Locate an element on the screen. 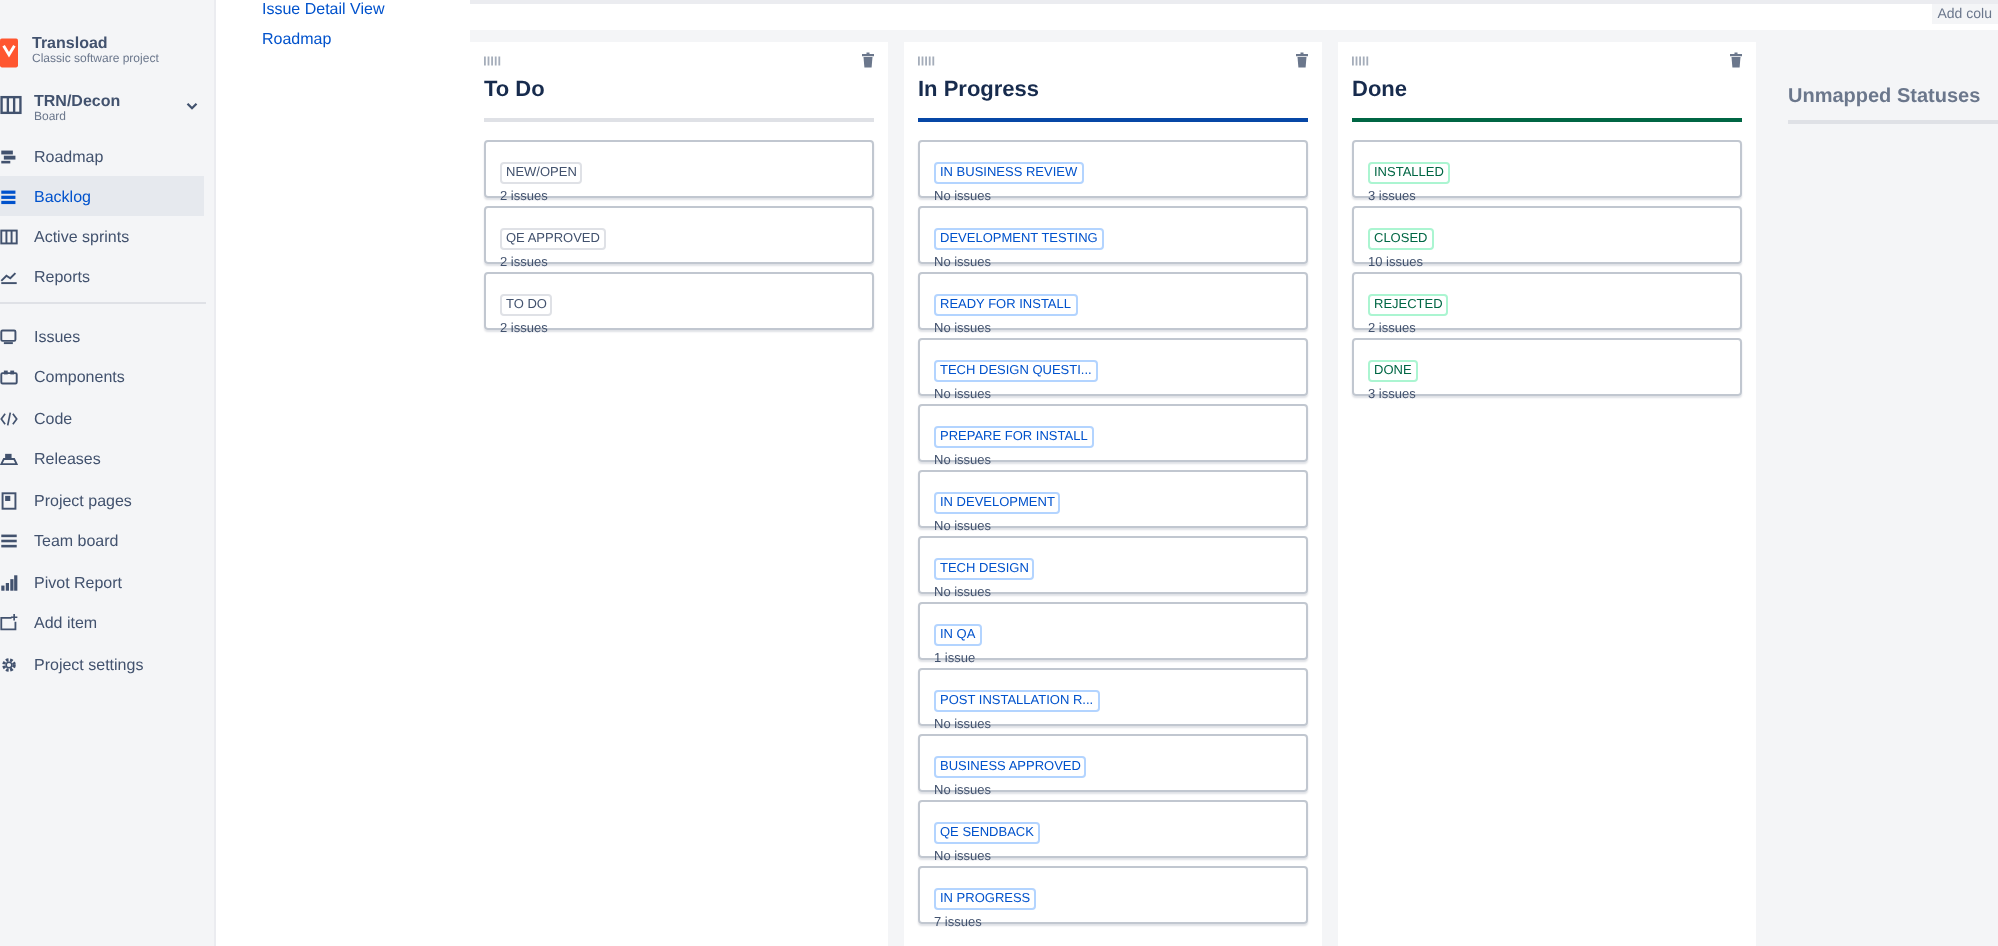 The height and width of the screenshot is (946, 1998). list-icon is located at coordinates (9, 196).